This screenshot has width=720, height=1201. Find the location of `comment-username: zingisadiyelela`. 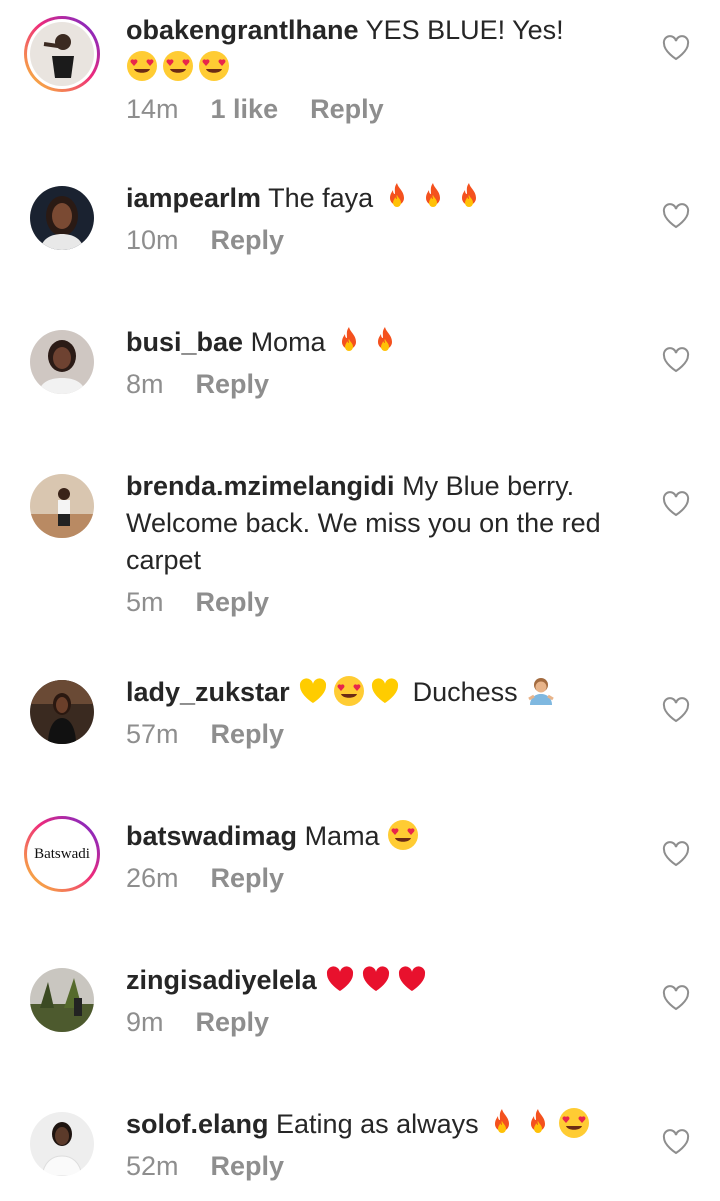

comment-username: zingisadiyelela is located at coordinates (221, 980).